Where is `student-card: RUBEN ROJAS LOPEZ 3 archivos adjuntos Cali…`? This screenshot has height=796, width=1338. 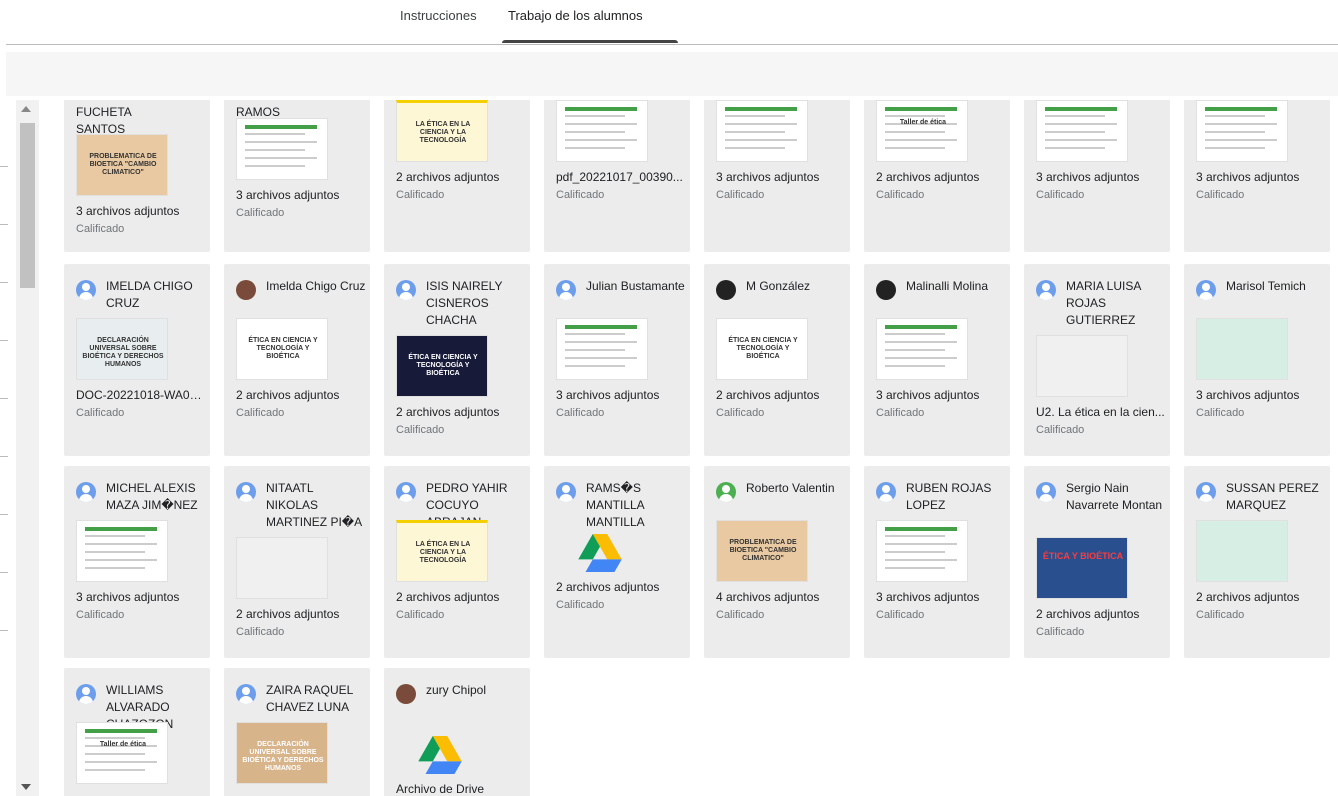 student-card: RUBEN ROJAS LOPEZ 3 archivos adjuntos Cali… is located at coordinates (937, 562).